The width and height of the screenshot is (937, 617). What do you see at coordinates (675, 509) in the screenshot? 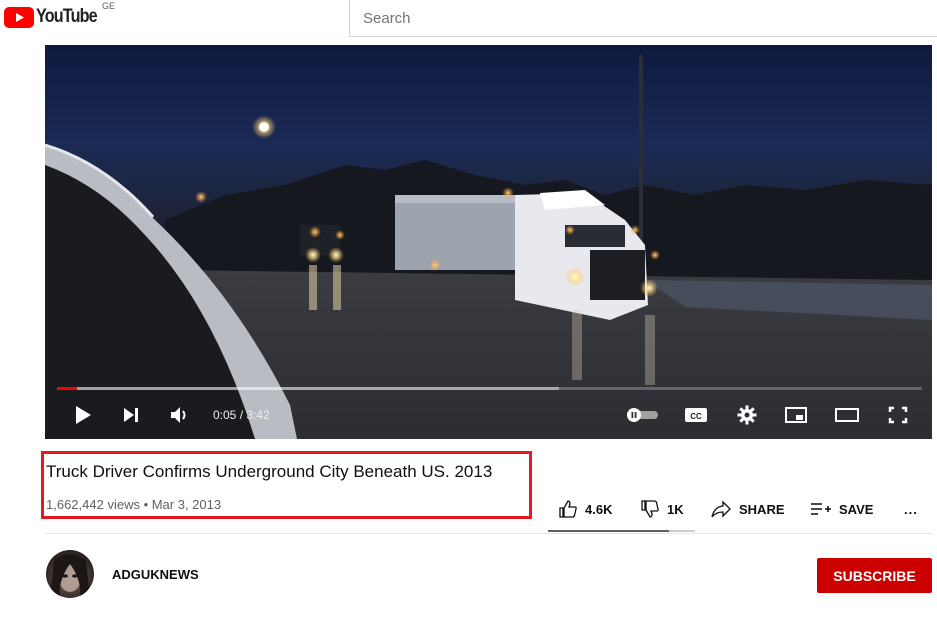
I see `dislike-count: 1K` at bounding box center [675, 509].